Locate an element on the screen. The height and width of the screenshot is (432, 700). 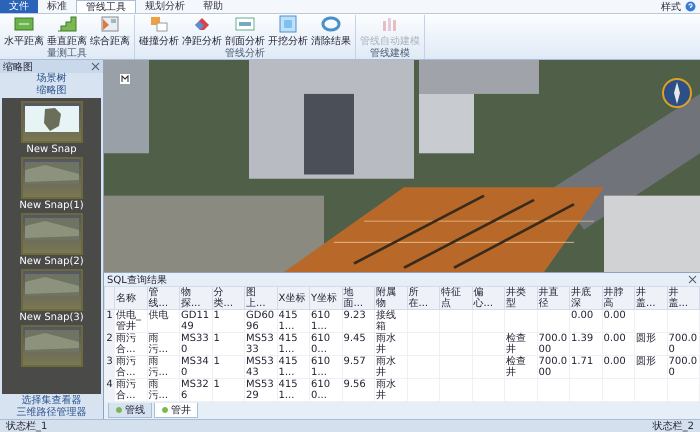
row-number: 3 is located at coordinates (109, 367).